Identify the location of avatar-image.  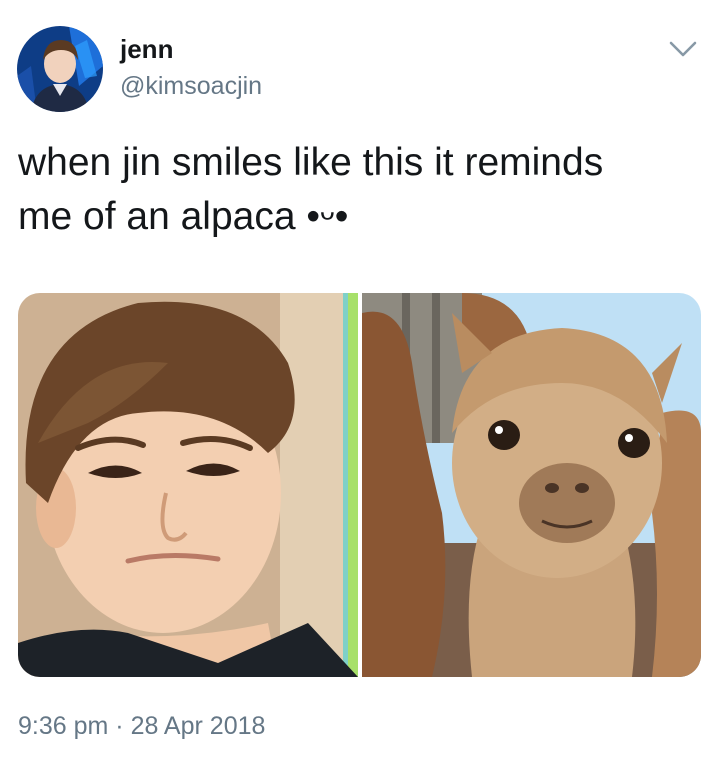
(60, 69).